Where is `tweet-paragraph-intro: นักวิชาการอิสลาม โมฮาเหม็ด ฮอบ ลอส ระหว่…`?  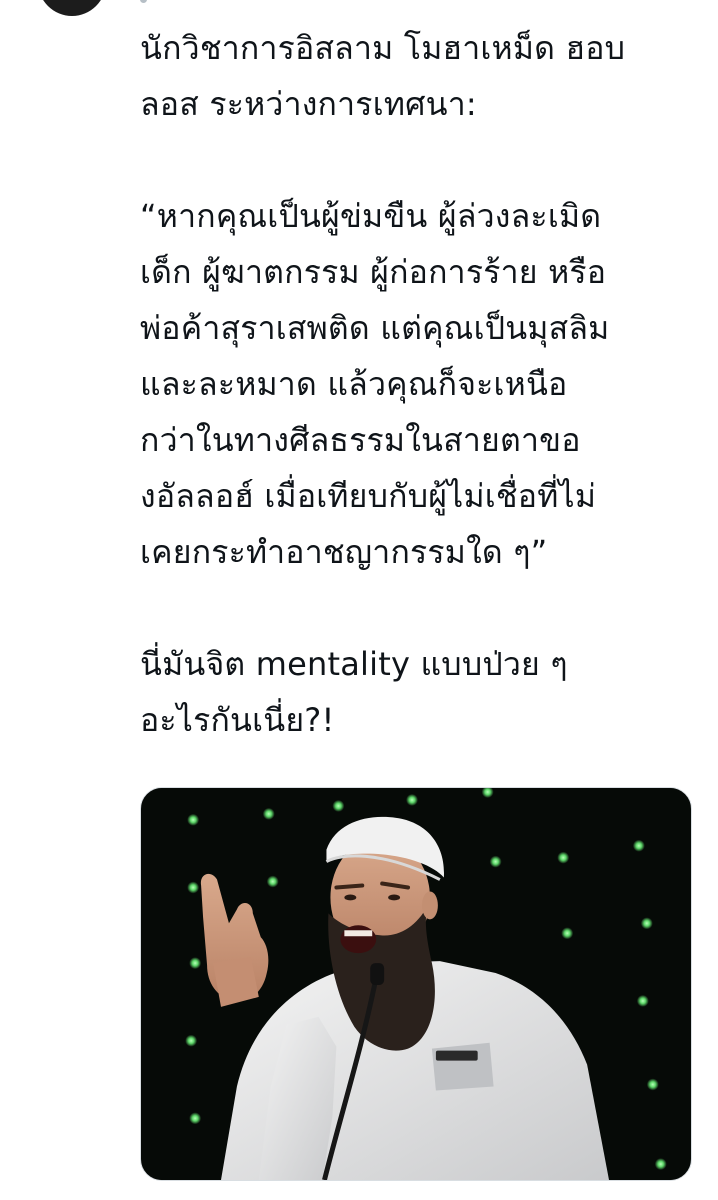 tweet-paragraph-intro: นักวิชาการอิสลาม โมฮาเหม็ด ฮอบ ลอส ระหว่… is located at coordinates (420, 76).